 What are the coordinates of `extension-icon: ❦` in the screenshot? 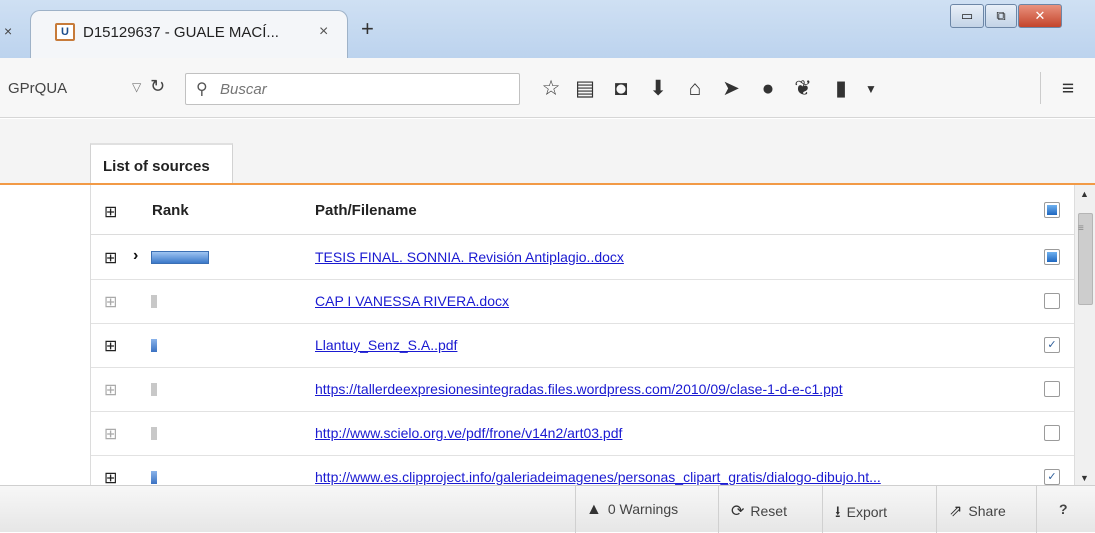 It's located at (803, 89).